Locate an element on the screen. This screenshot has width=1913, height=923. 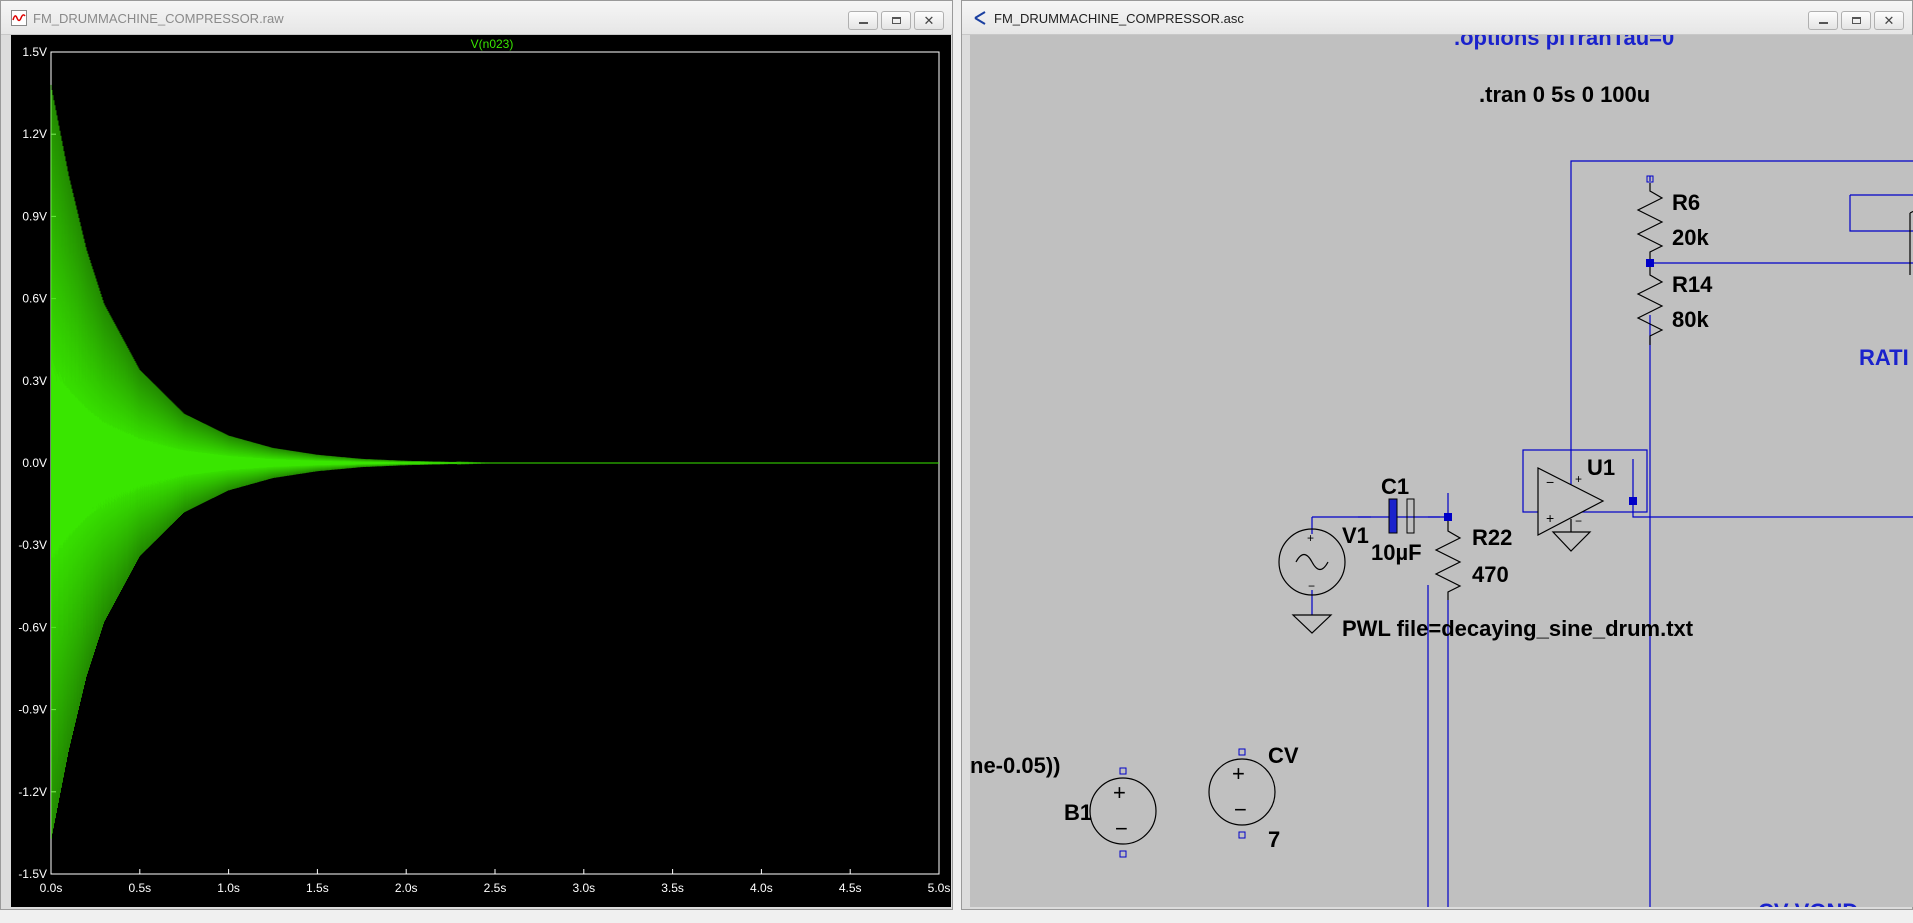
y-tick-label: -0.6V is located at coordinates (32, 627).